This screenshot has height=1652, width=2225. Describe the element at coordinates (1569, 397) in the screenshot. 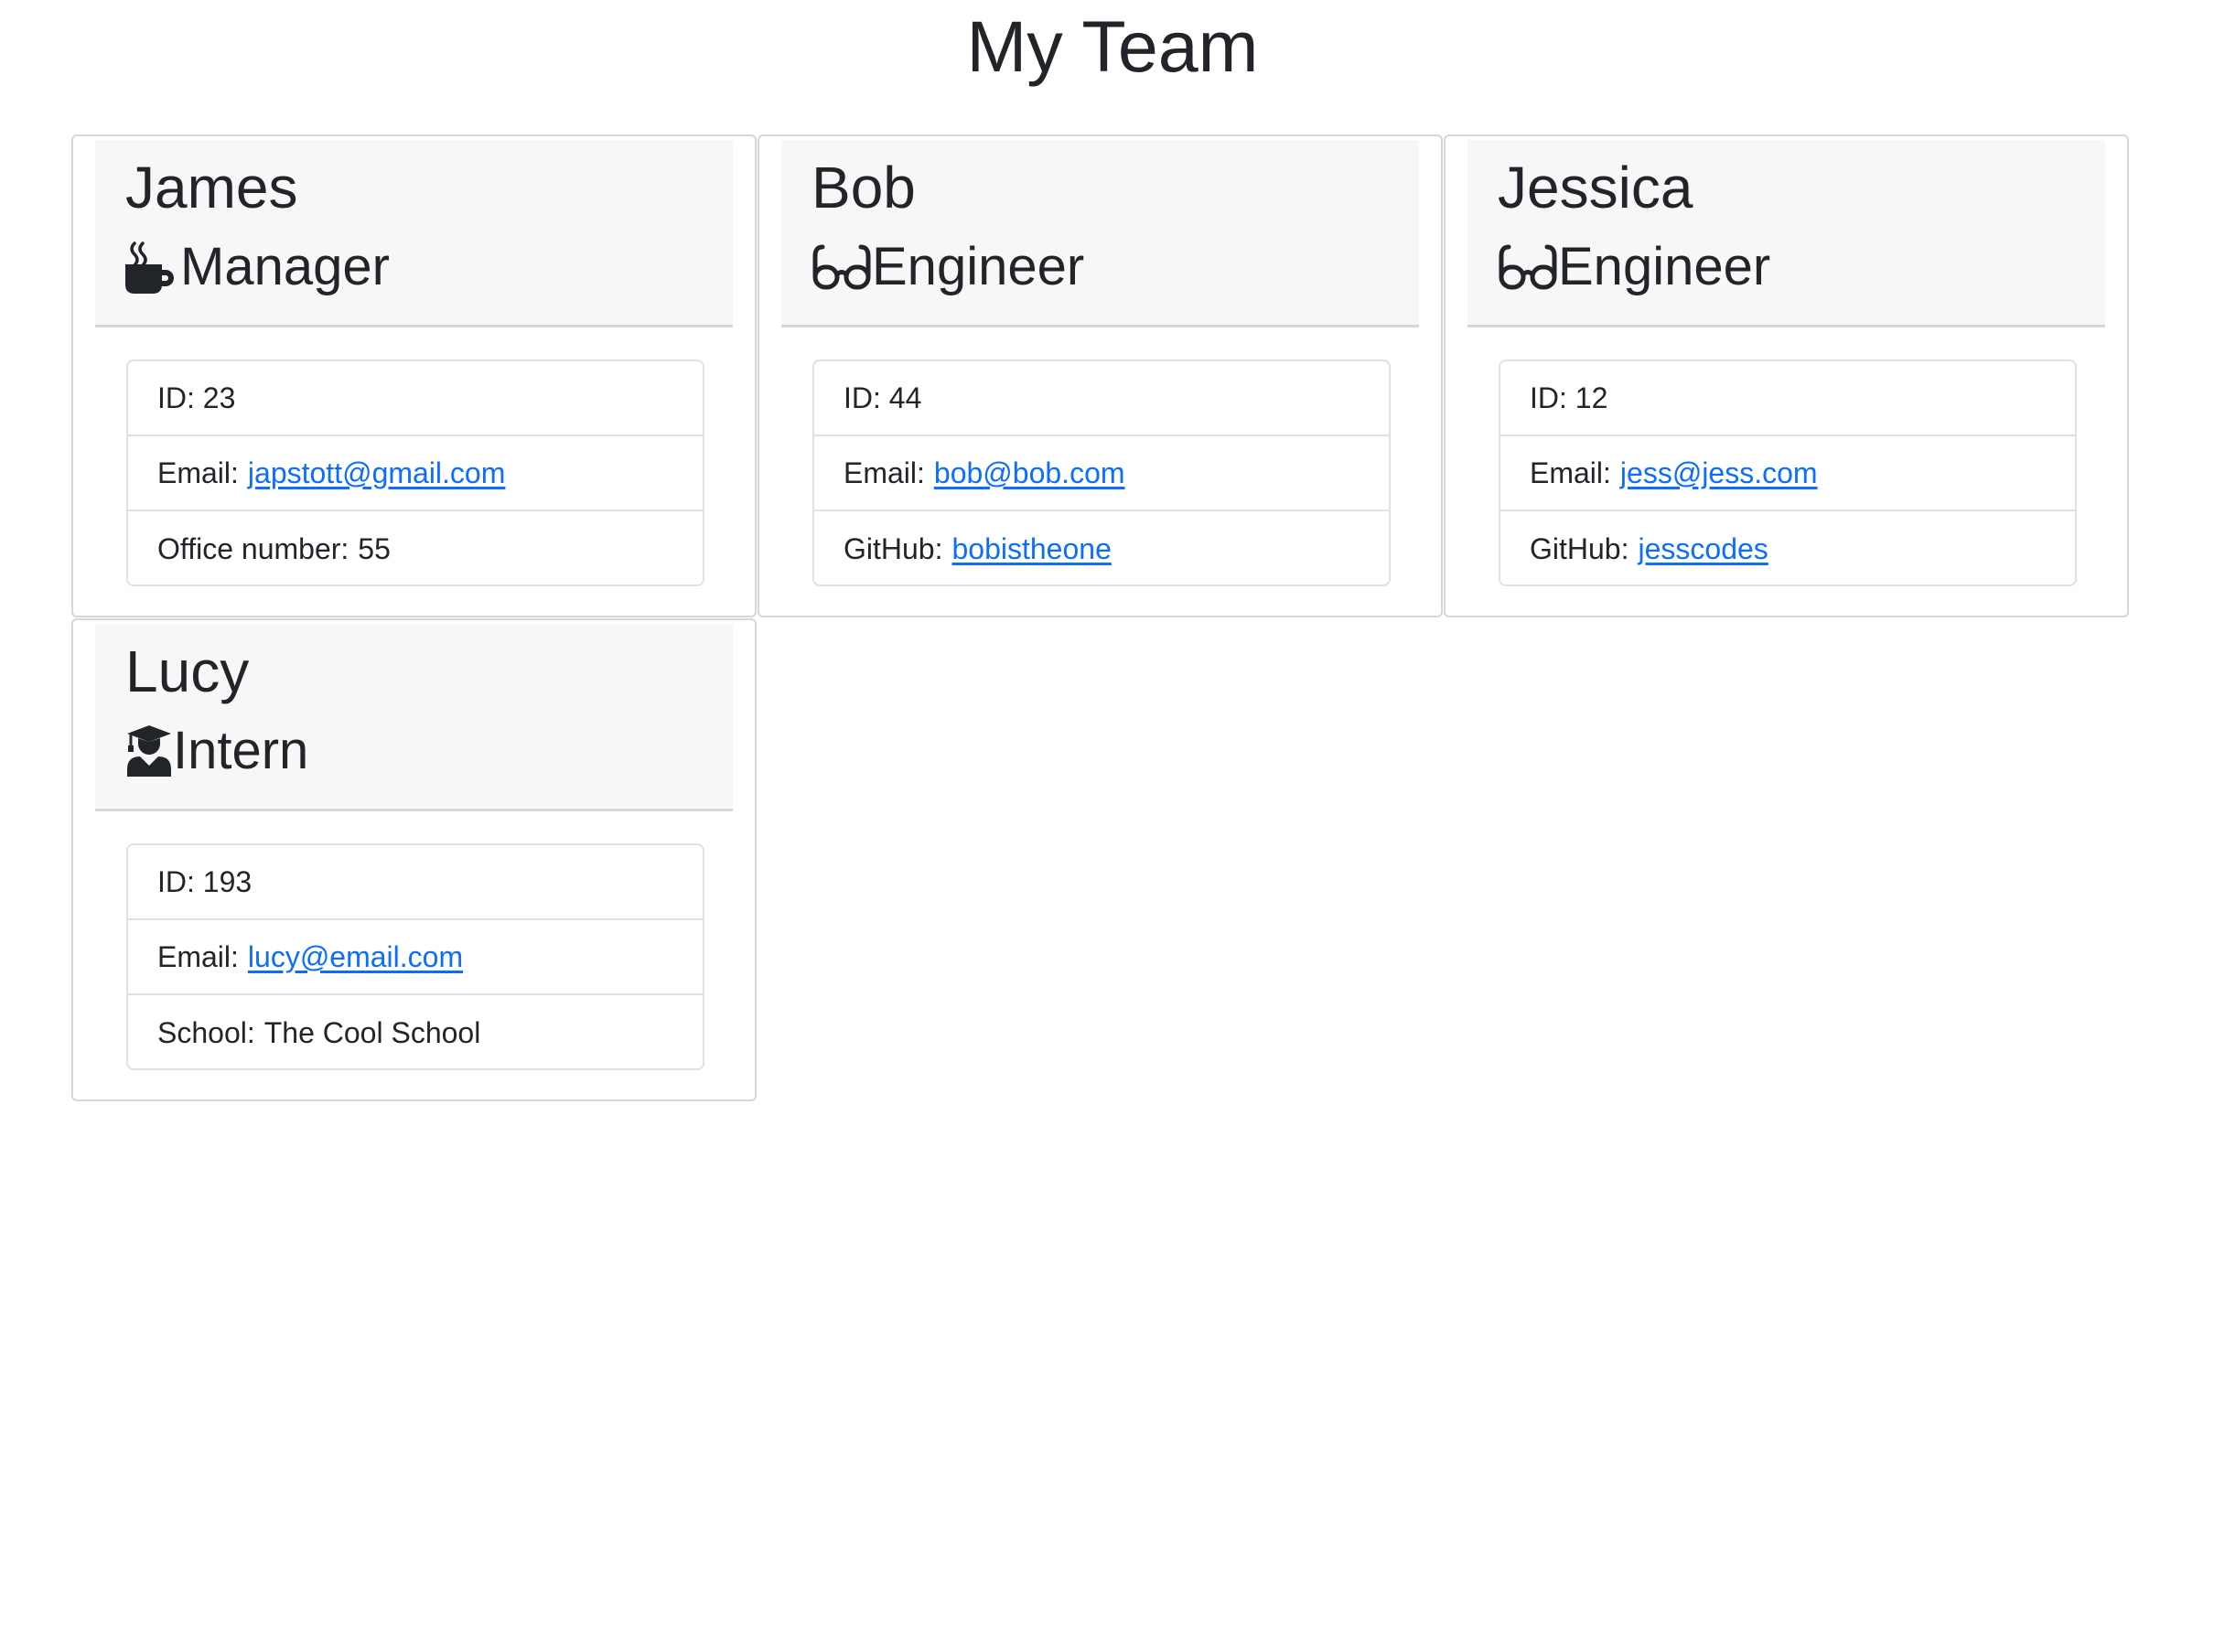

I see `id-text: ID: 12` at that location.